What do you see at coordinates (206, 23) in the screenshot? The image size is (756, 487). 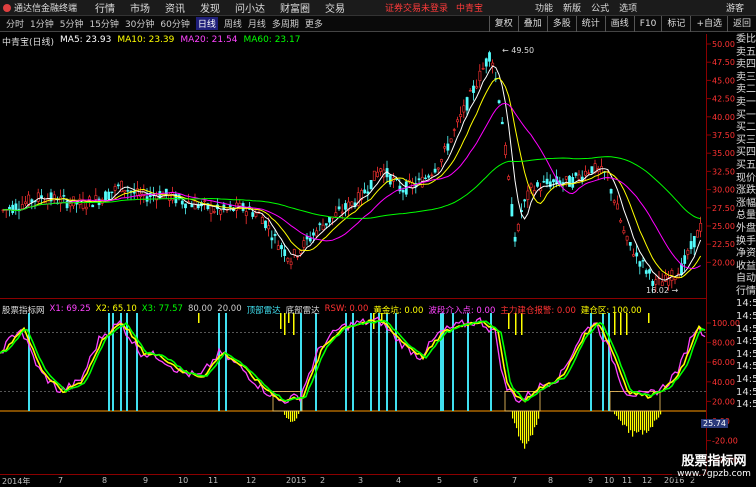 I see `period-daily: 日线` at bounding box center [206, 23].